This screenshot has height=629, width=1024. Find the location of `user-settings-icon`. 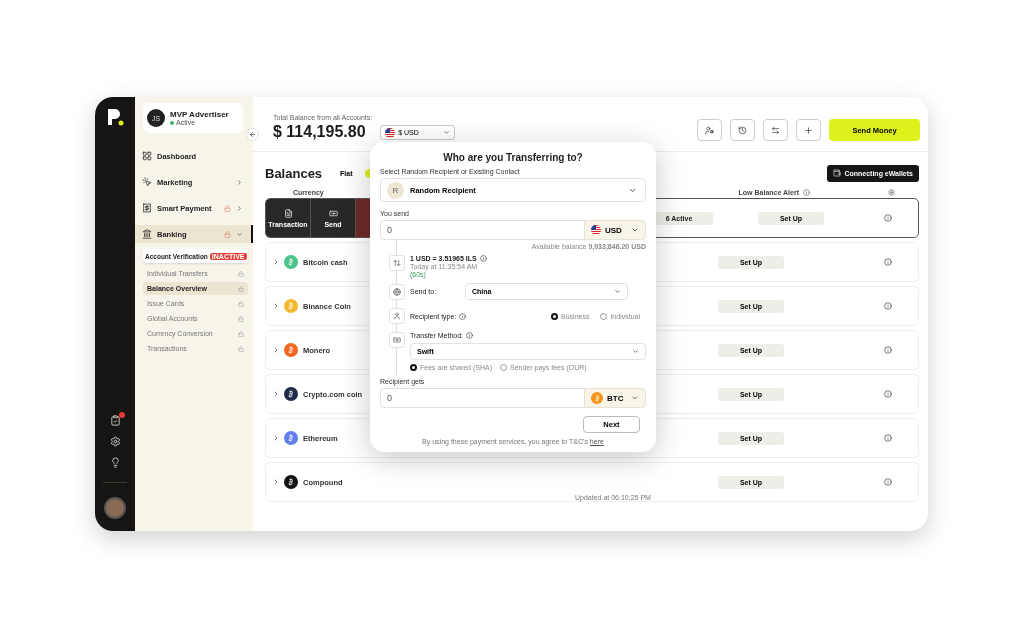

user-settings-icon is located at coordinates (709, 130).